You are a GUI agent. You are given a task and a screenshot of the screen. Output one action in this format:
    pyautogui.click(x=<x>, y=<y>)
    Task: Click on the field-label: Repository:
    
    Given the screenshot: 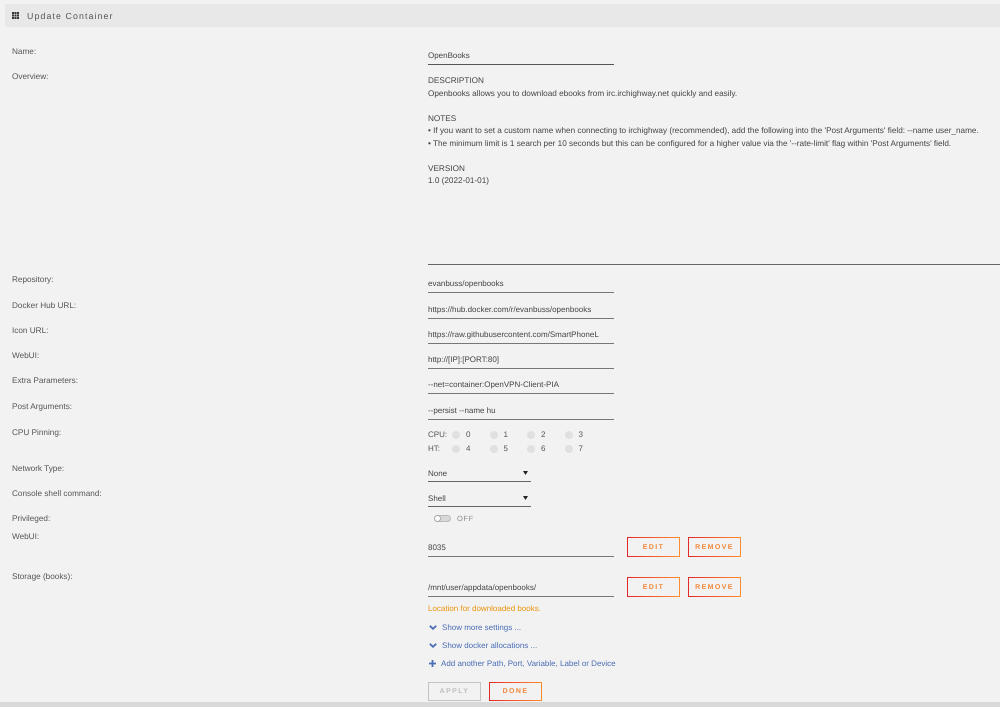 What is the action you would take?
    pyautogui.click(x=33, y=280)
    